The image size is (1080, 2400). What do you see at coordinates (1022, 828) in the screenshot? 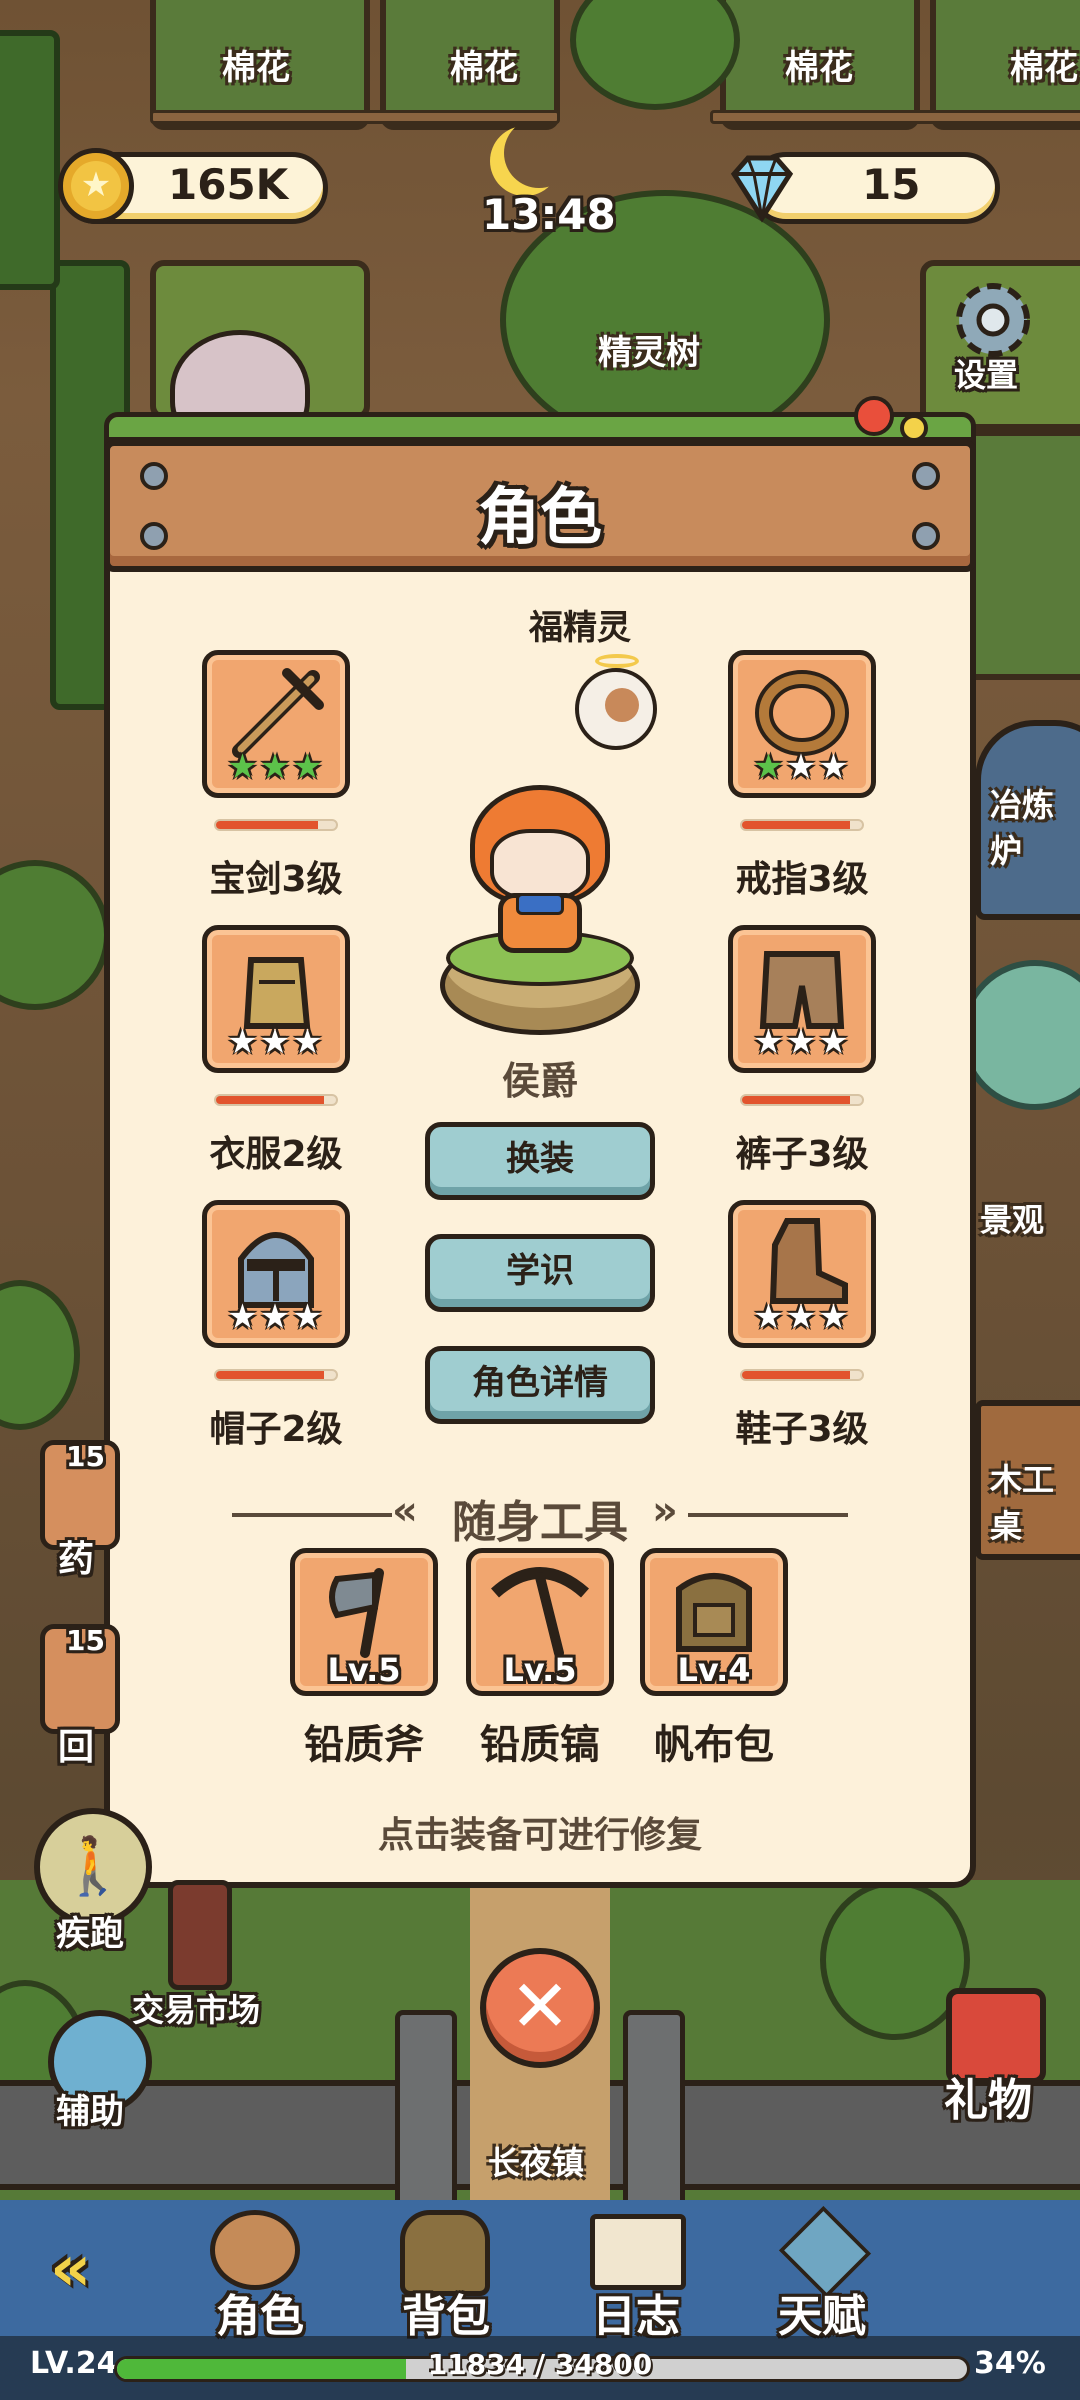
I see `smelter-label: 冶炼炉` at bounding box center [1022, 828].